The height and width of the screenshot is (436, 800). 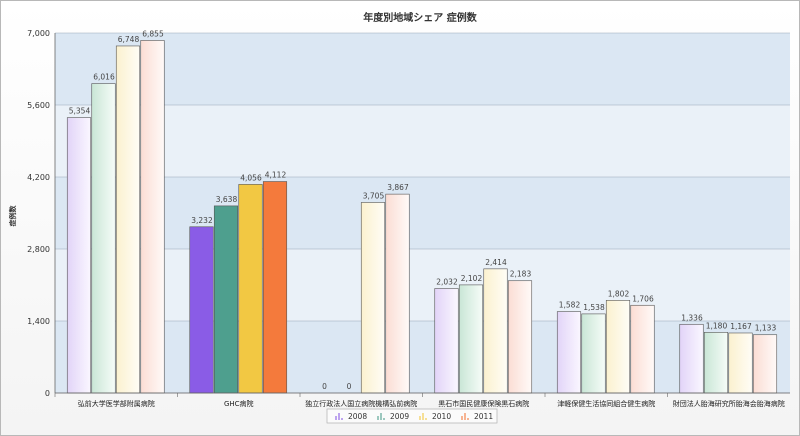 I want to click on y-tick-label: 5,600, so click(x=38, y=105).